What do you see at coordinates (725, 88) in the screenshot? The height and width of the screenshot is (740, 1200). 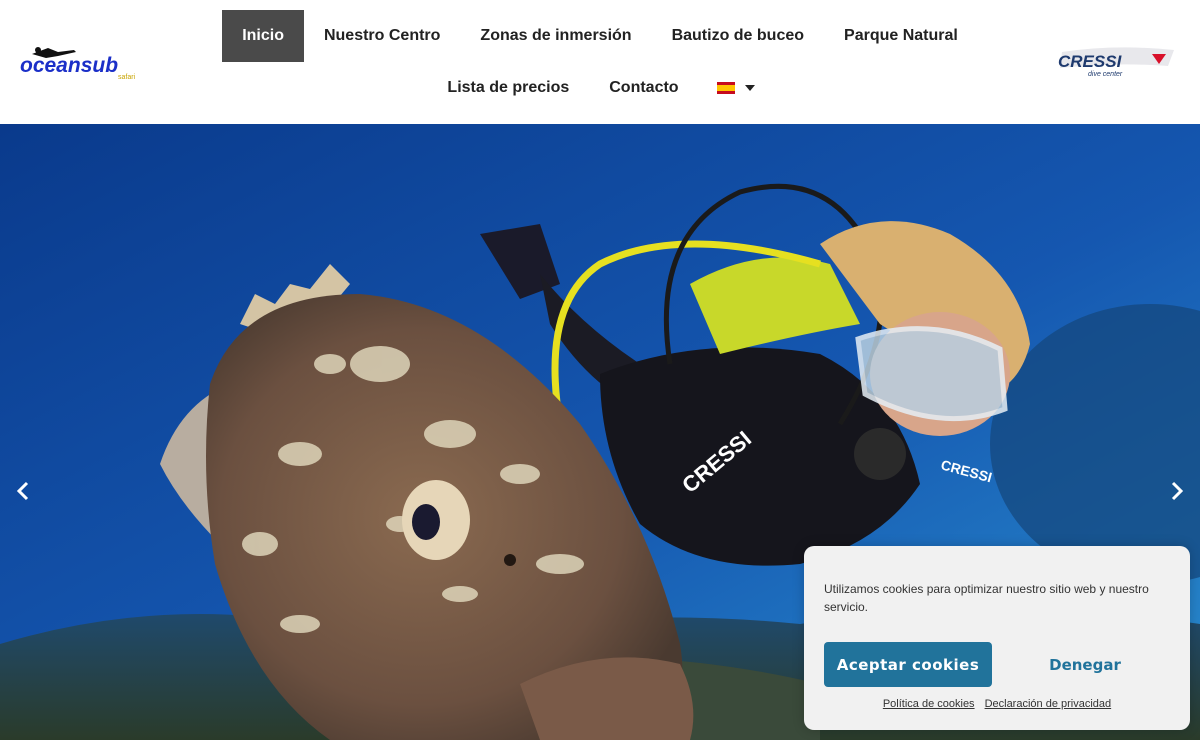 I see `spain-flag-icon` at bounding box center [725, 88].